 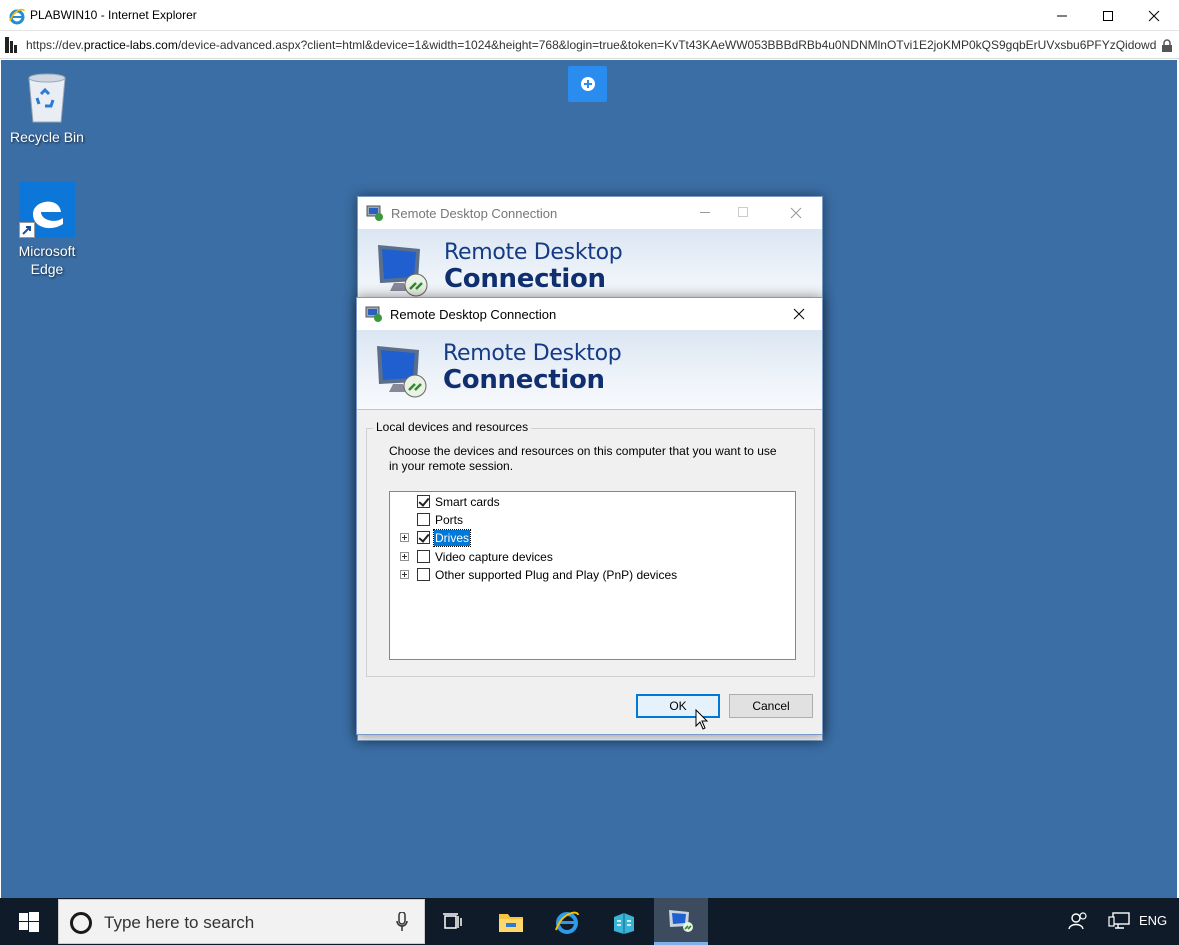 I want to click on internet-explorer-taskbar-button, so click(x=567, y=921).